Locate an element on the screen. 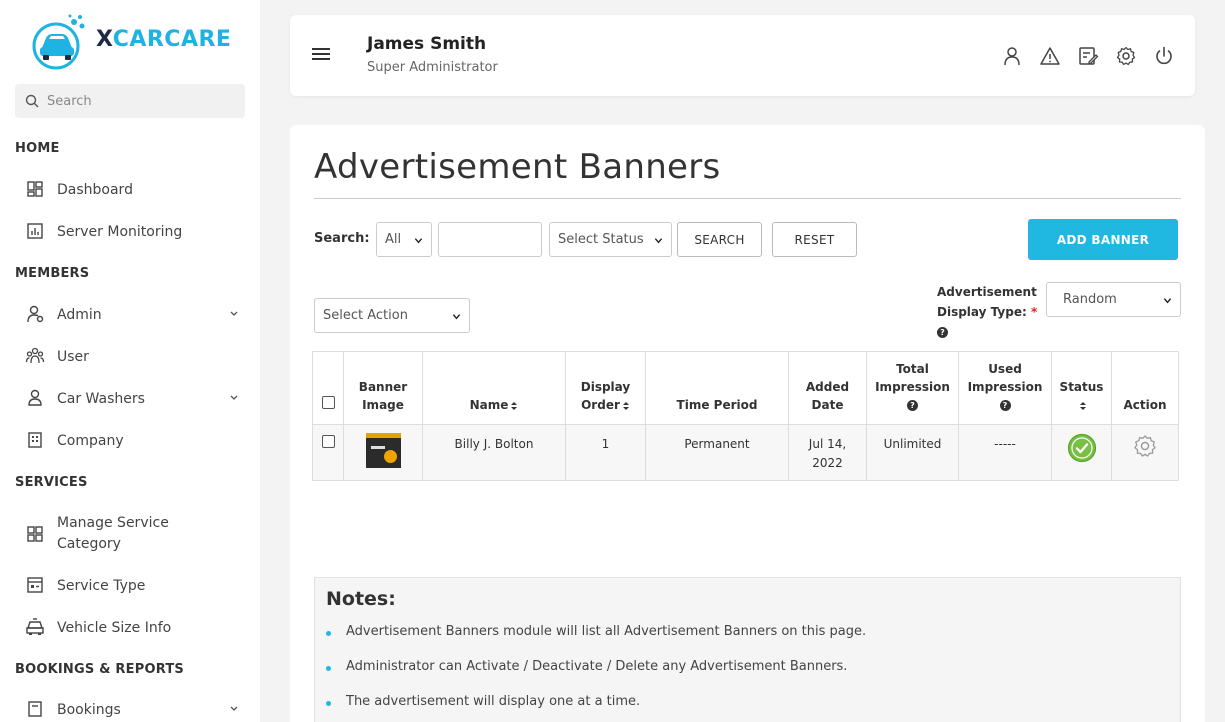 This screenshot has height=722, width=1225. select-all-checkbox is located at coordinates (328, 402).